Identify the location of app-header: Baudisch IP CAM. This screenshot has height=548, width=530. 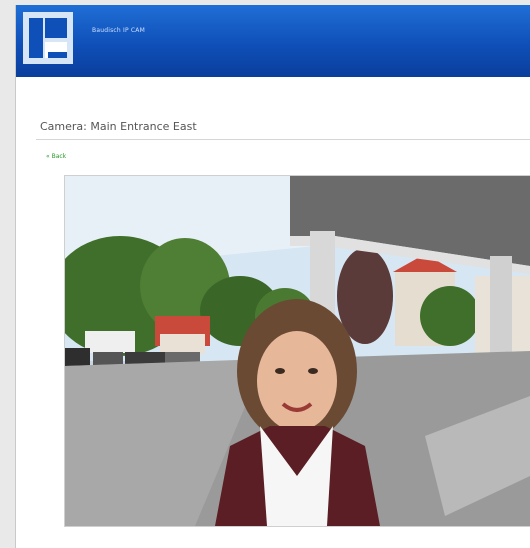
(273, 41).